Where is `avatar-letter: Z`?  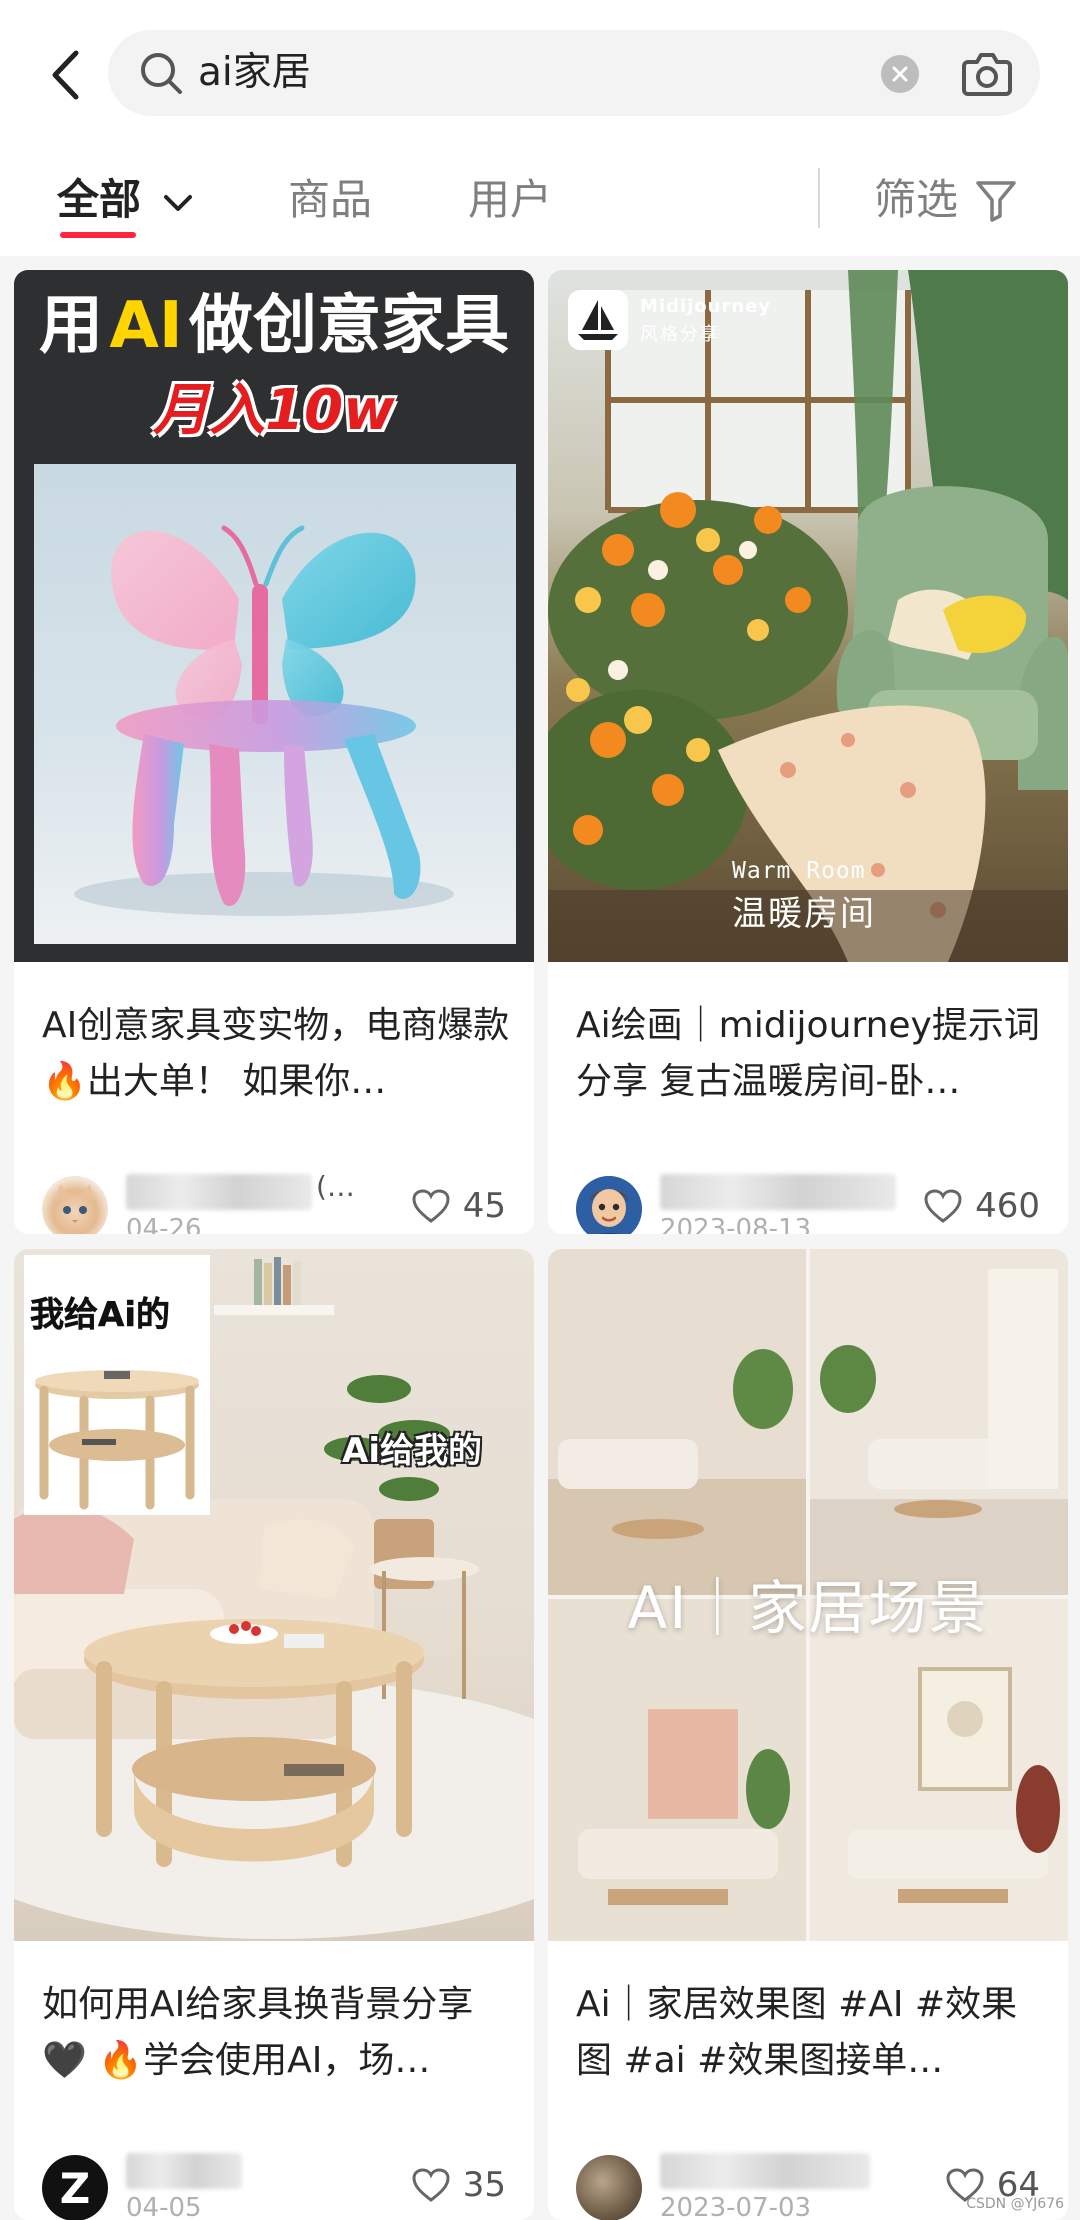 avatar-letter: Z is located at coordinates (75, 2188).